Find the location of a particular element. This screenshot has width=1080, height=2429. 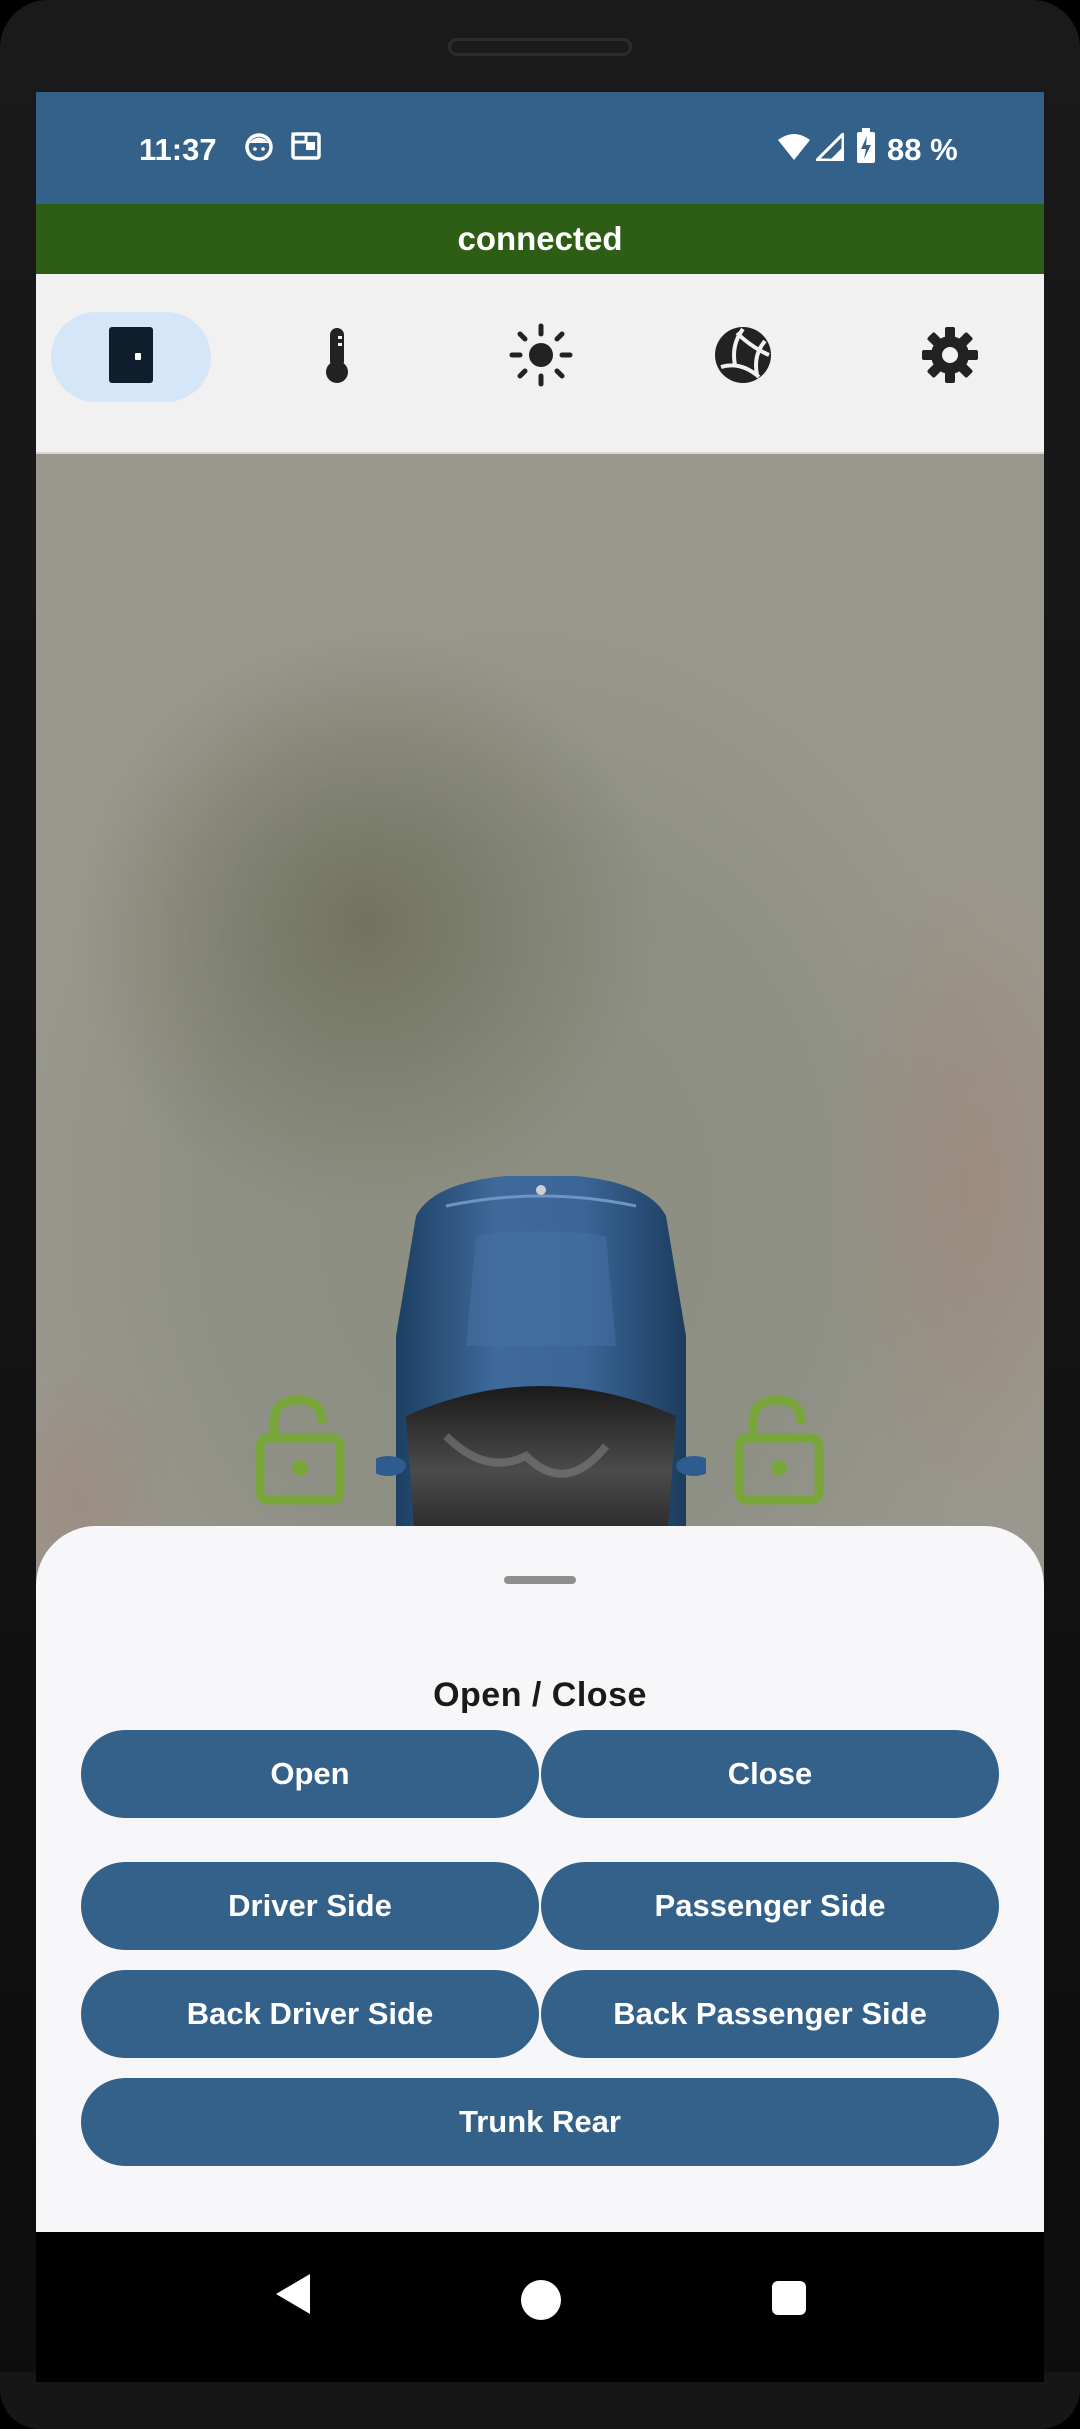

tab-wheels is located at coordinates (743, 357).